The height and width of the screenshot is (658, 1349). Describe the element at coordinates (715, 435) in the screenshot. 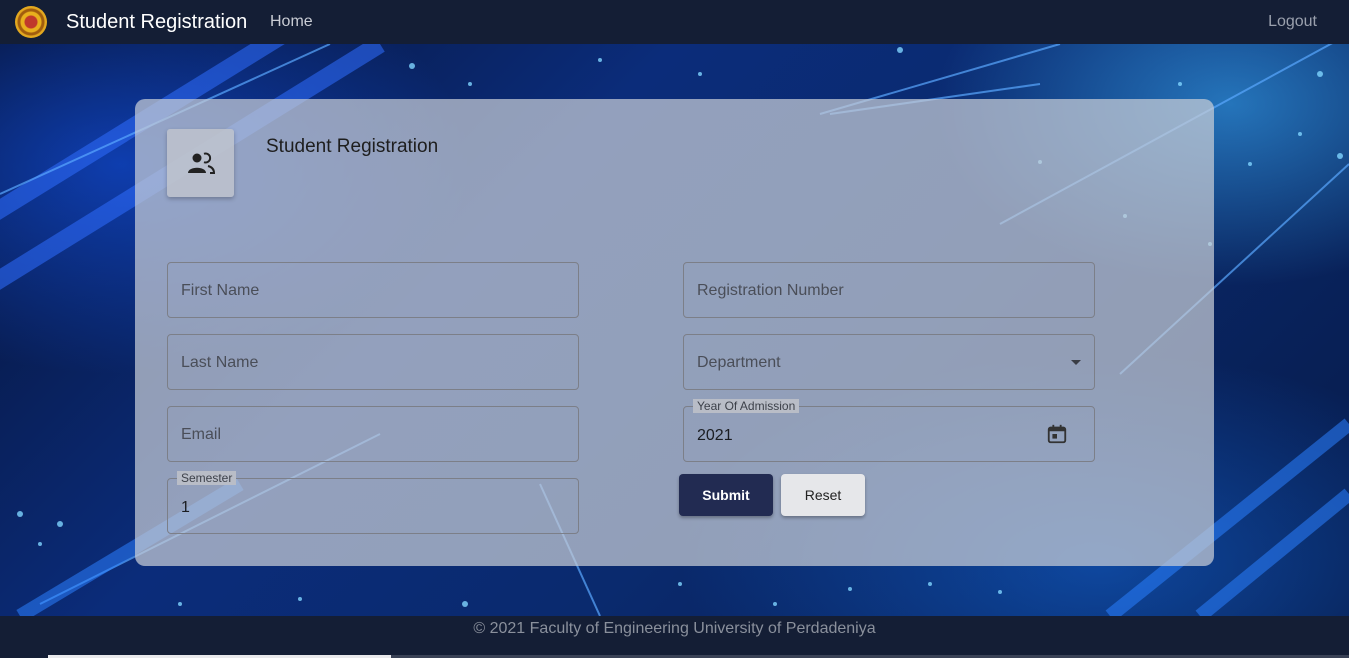

I see `year-of-admission-value: 2021` at that location.